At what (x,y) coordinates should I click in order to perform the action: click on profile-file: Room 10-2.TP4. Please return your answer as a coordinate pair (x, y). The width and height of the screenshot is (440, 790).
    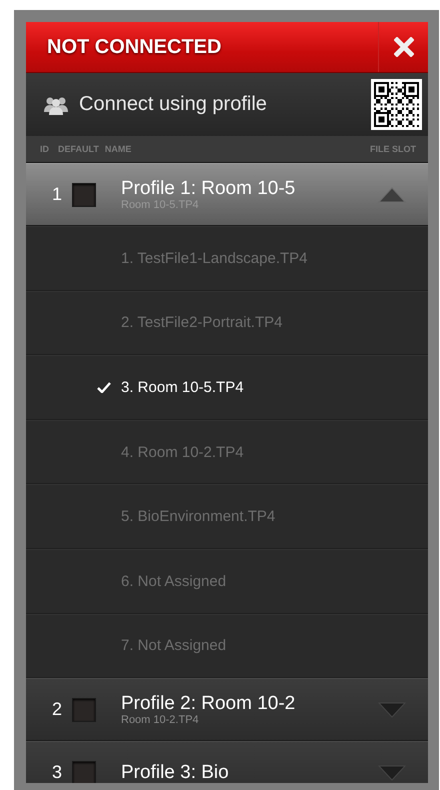
    Looking at the image, I should click on (160, 720).